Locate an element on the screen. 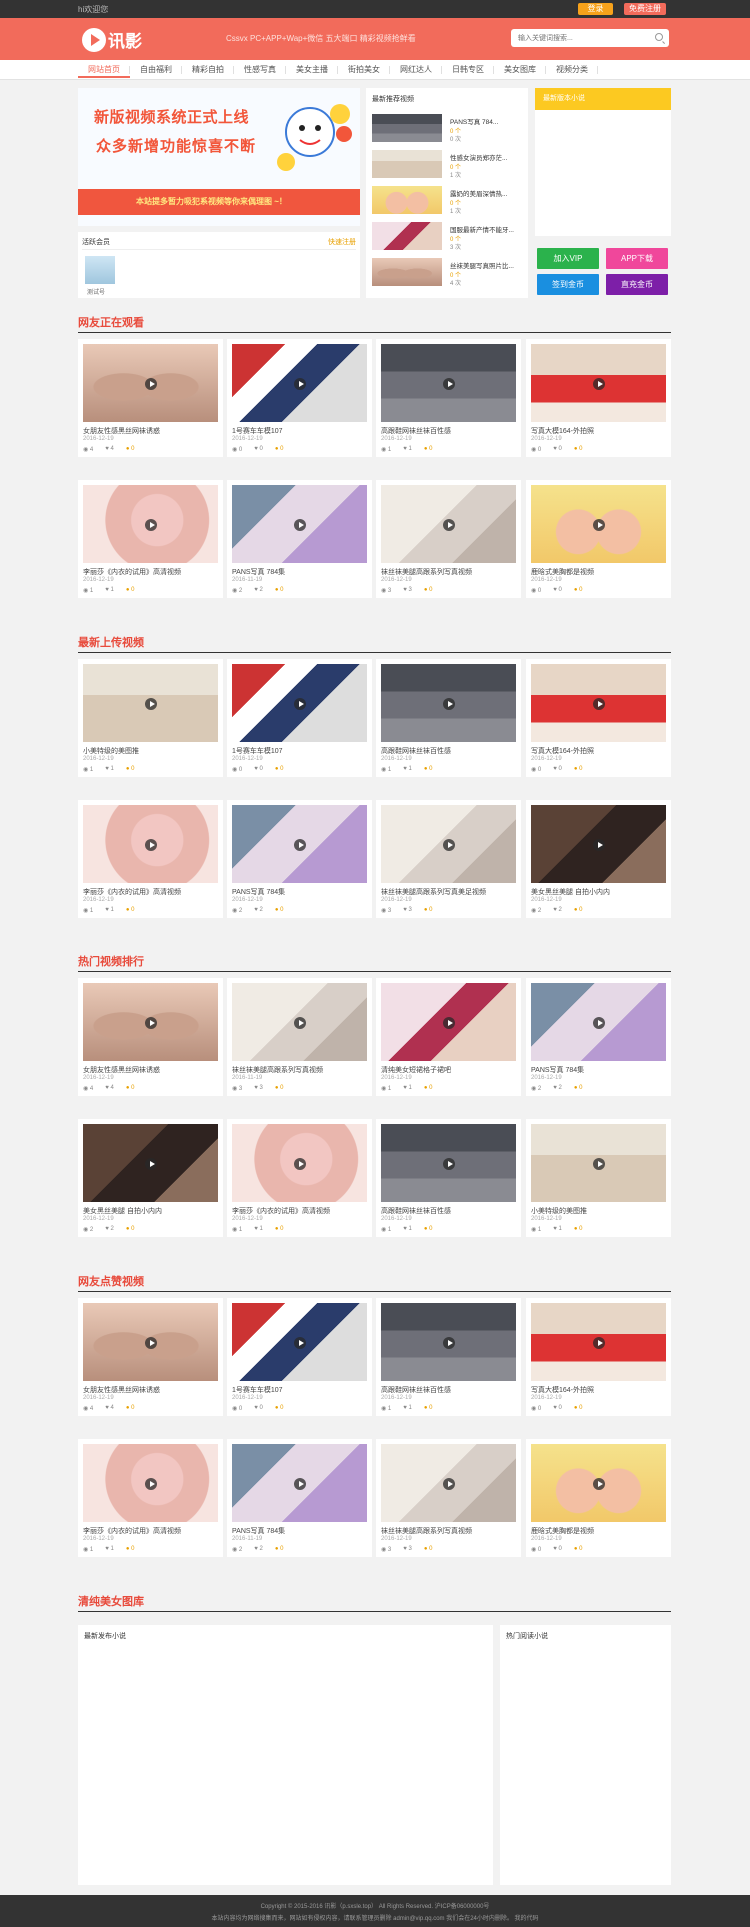 The image size is (750, 1927). video-card: 高跟鞋网袜丝袜百性感 2016-12-19 ◉ 1 ♥ 1 ● 0 is located at coordinates (448, 718).